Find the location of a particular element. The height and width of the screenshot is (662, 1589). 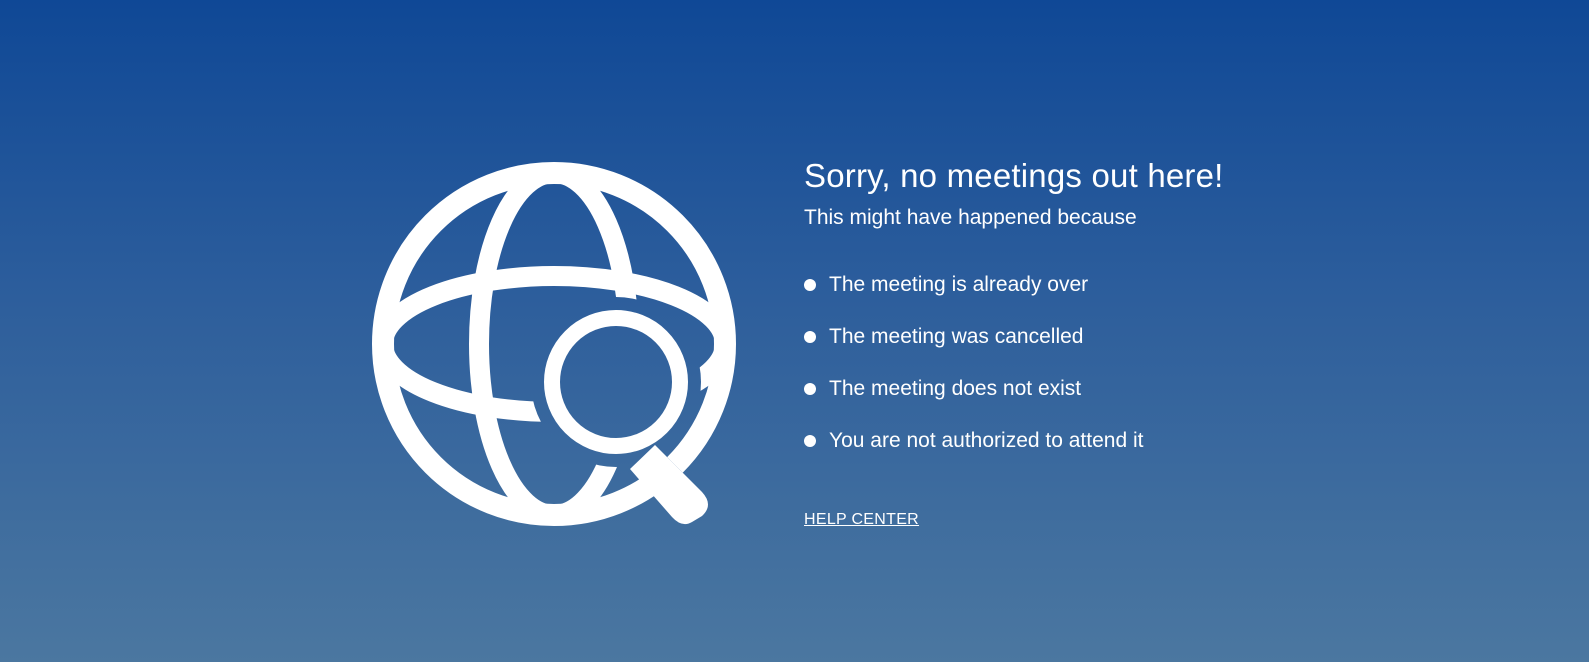

globe-search-illustration is located at coordinates (554, 344).